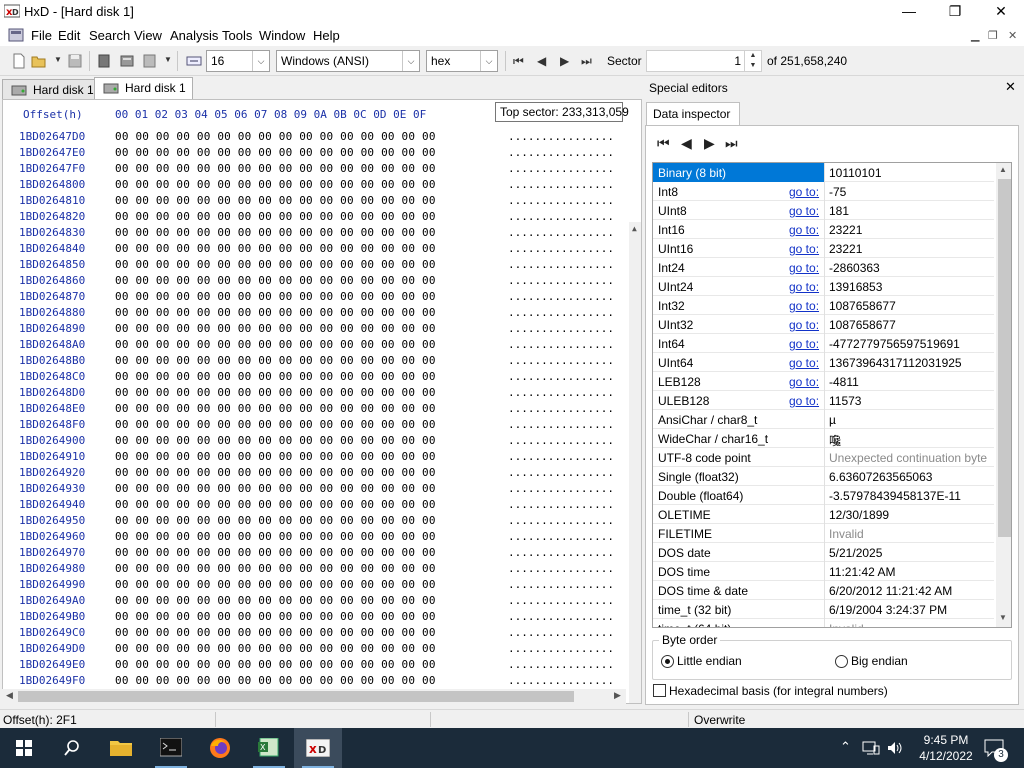 The image size is (1024, 768). What do you see at coordinates (39, 61) in the screenshot?
I see `open-folder-icon` at bounding box center [39, 61].